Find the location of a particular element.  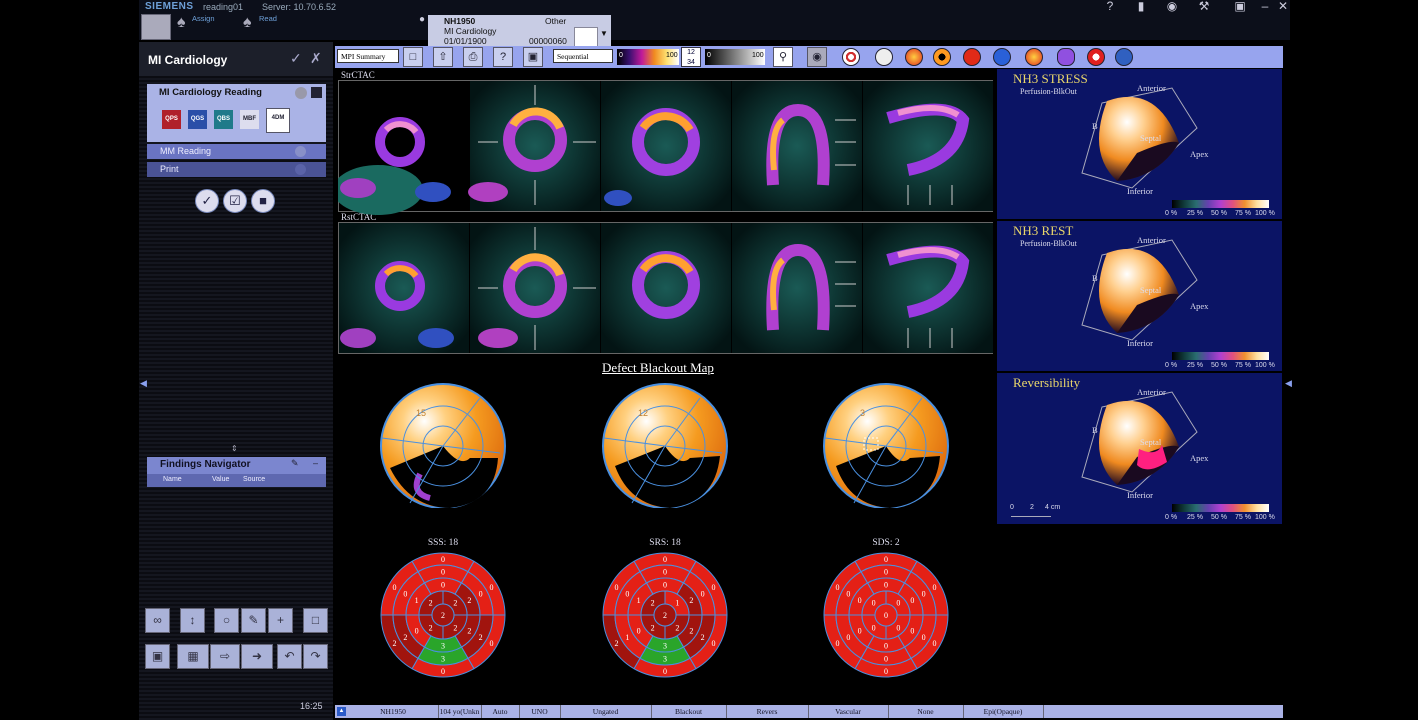

help-tool-icon: ? is located at coordinates (503, 57).